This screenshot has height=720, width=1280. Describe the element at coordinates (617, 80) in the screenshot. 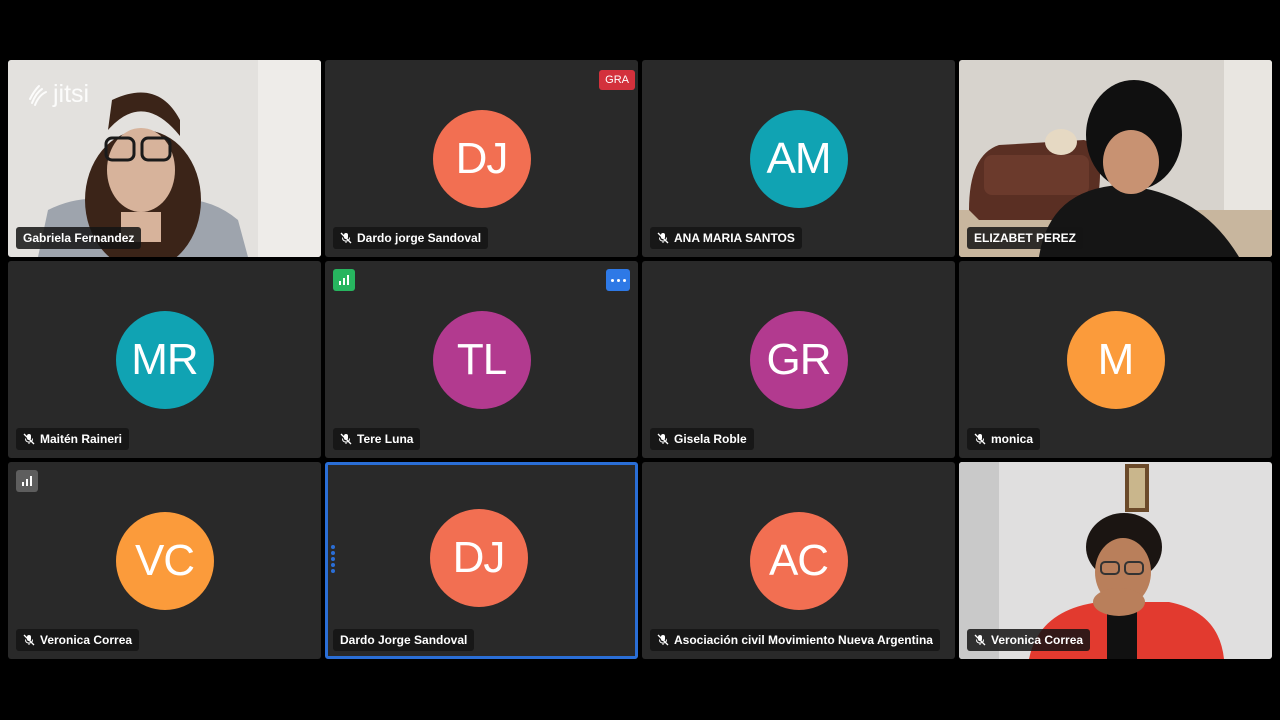

I see `recording-badge: GRA` at that location.